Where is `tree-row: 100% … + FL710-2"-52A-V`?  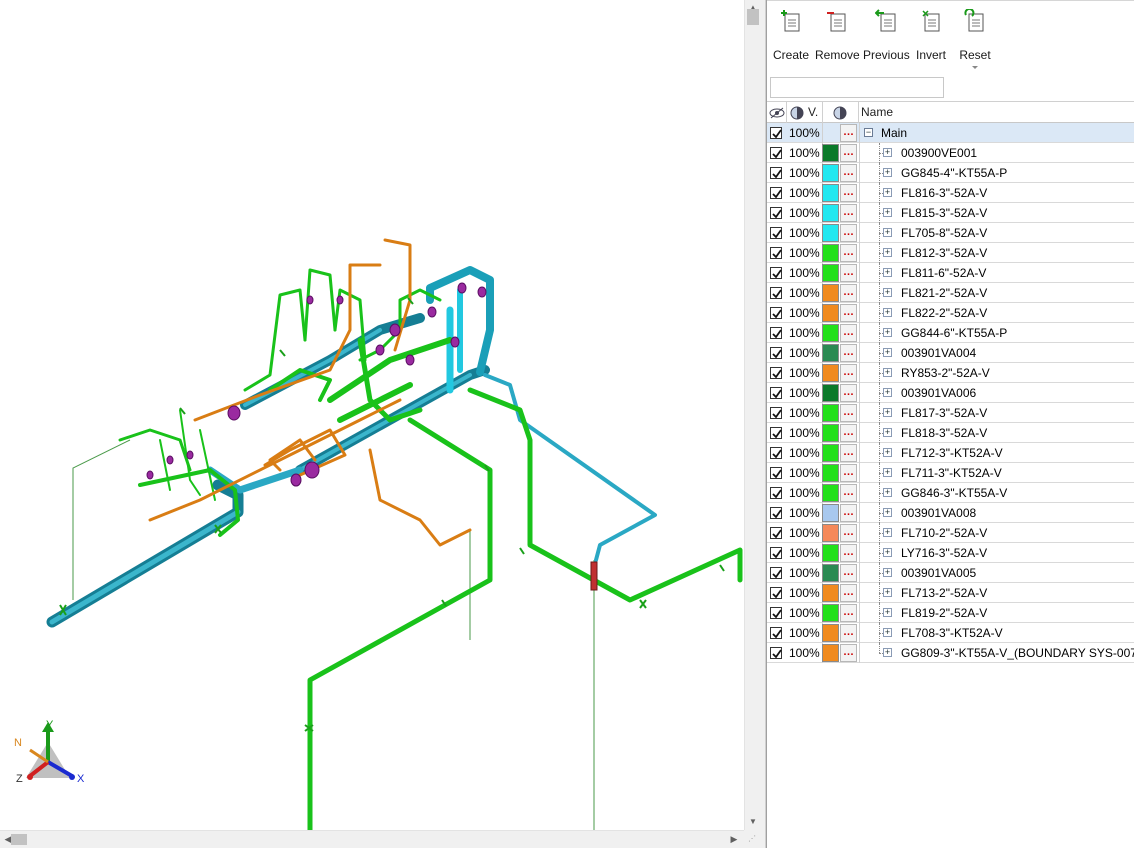
tree-row: 100% … + FL710-2"-52A-V is located at coordinates (950, 533).